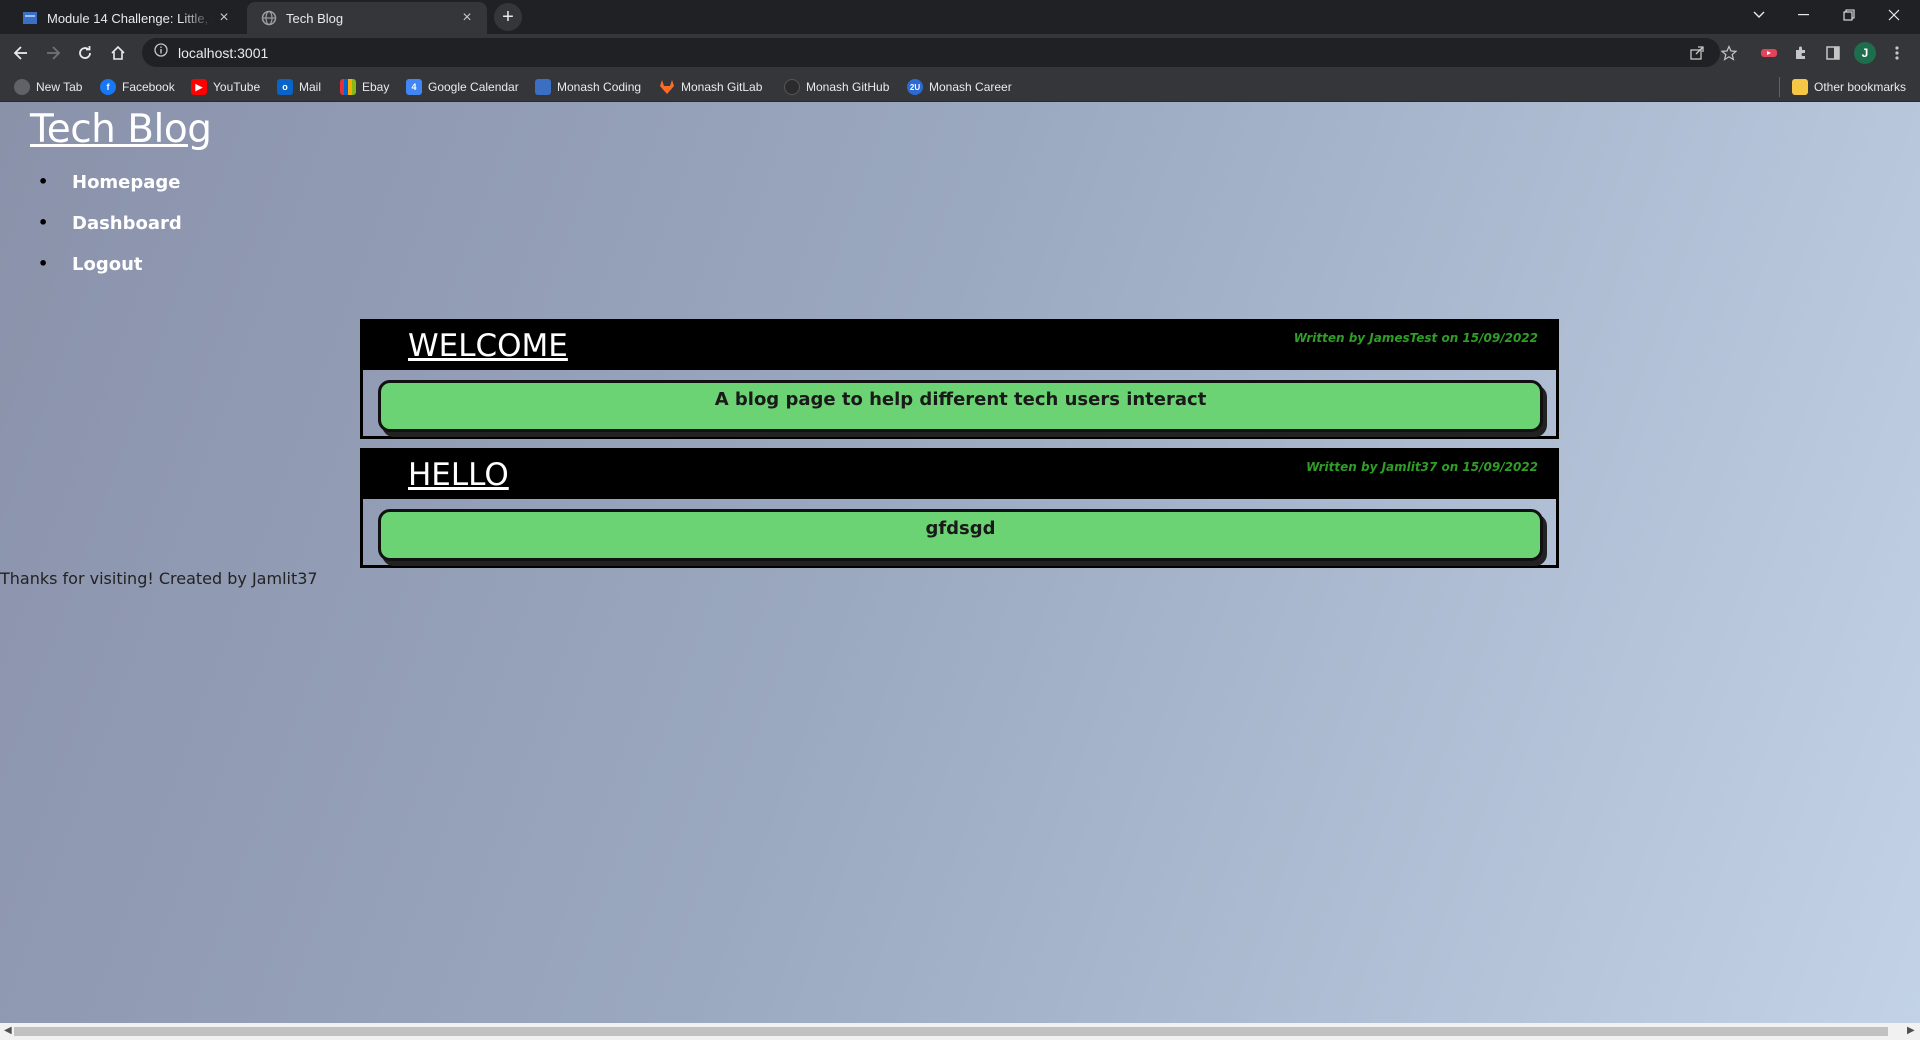 This screenshot has height=1040, width=1920. I want to click on other-bookmarks: Other bookmarks, so click(1849, 87).